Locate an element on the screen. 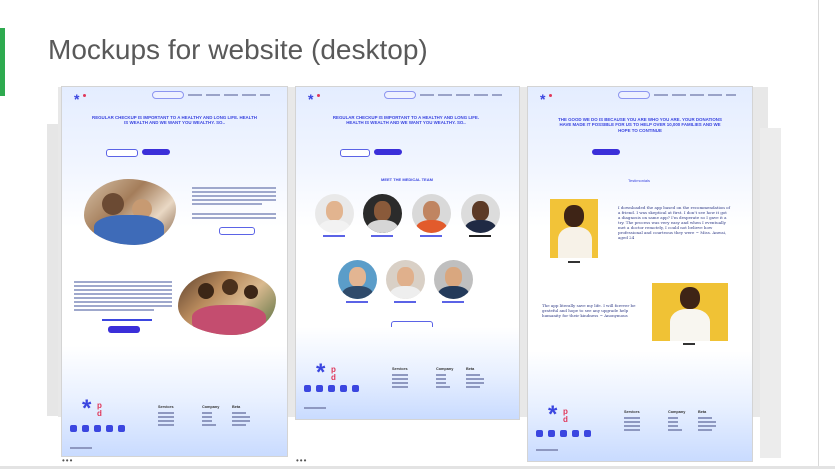 This screenshot has height=469, width=835. footer-col-services: Services is located at coordinates (632, 412).